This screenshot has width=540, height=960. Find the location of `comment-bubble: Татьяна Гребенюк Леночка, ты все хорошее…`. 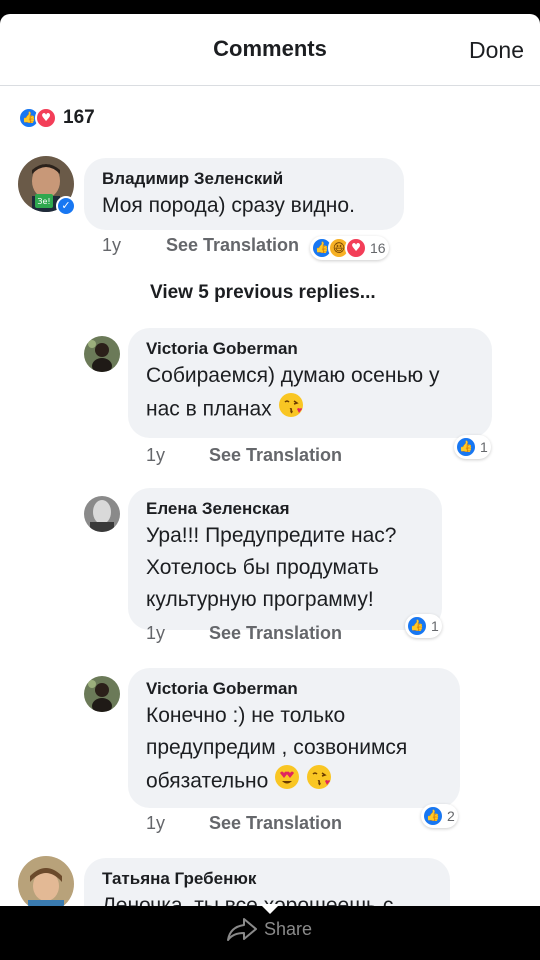

comment-bubble: Татьяна Гребенюк Леночка, ты все хорошее… is located at coordinates (267, 882).